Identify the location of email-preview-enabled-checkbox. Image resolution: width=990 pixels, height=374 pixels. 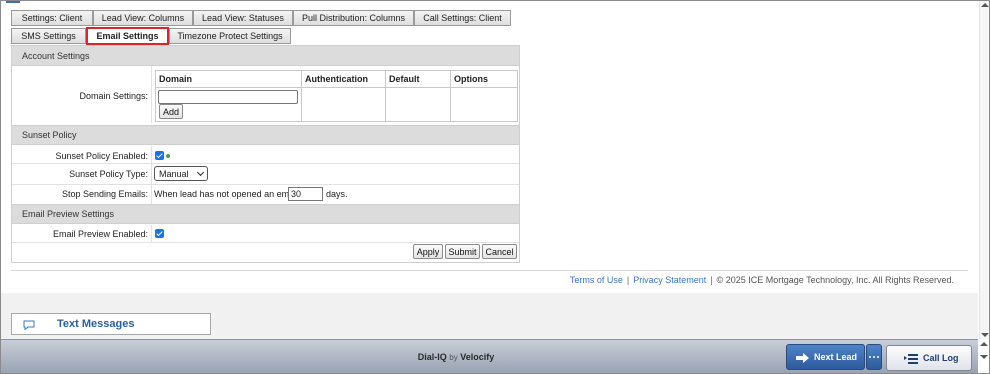
(159, 233).